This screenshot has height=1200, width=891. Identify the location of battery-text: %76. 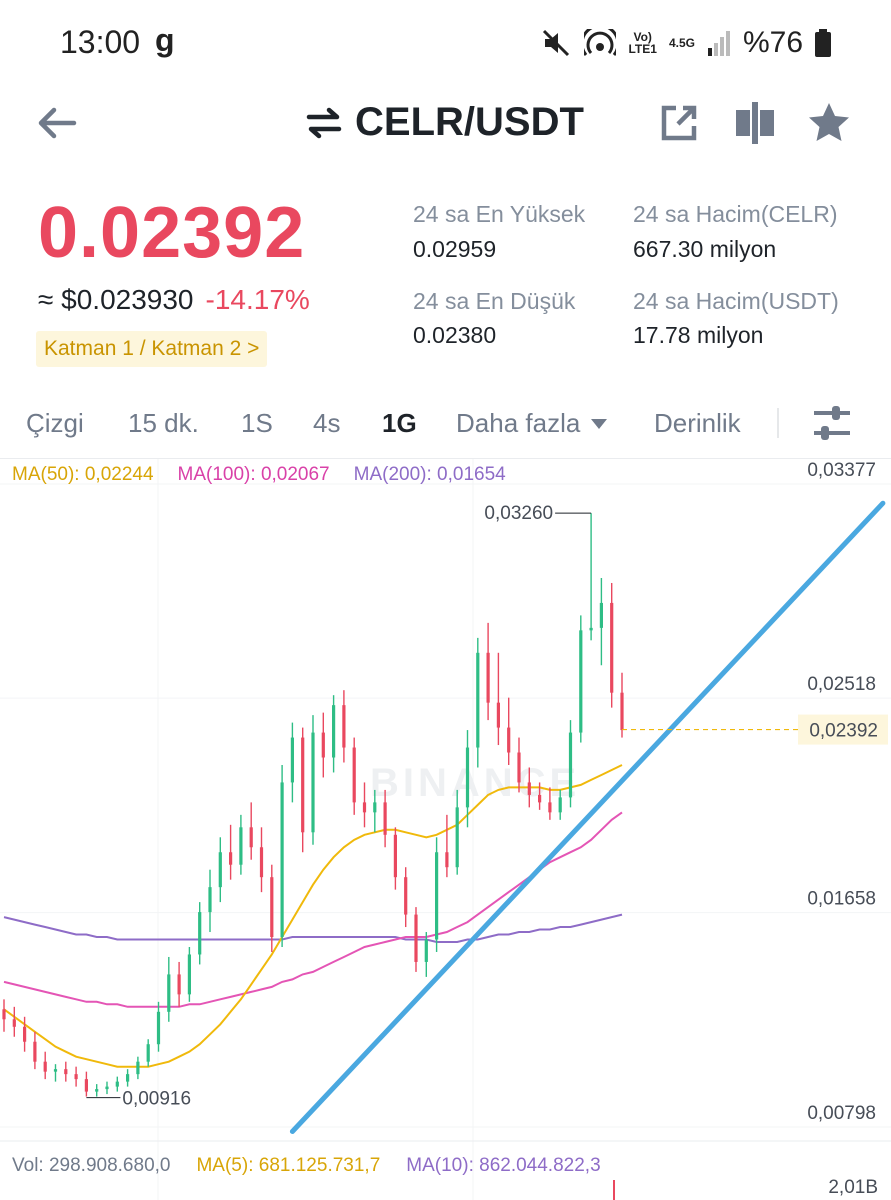
(772, 42).